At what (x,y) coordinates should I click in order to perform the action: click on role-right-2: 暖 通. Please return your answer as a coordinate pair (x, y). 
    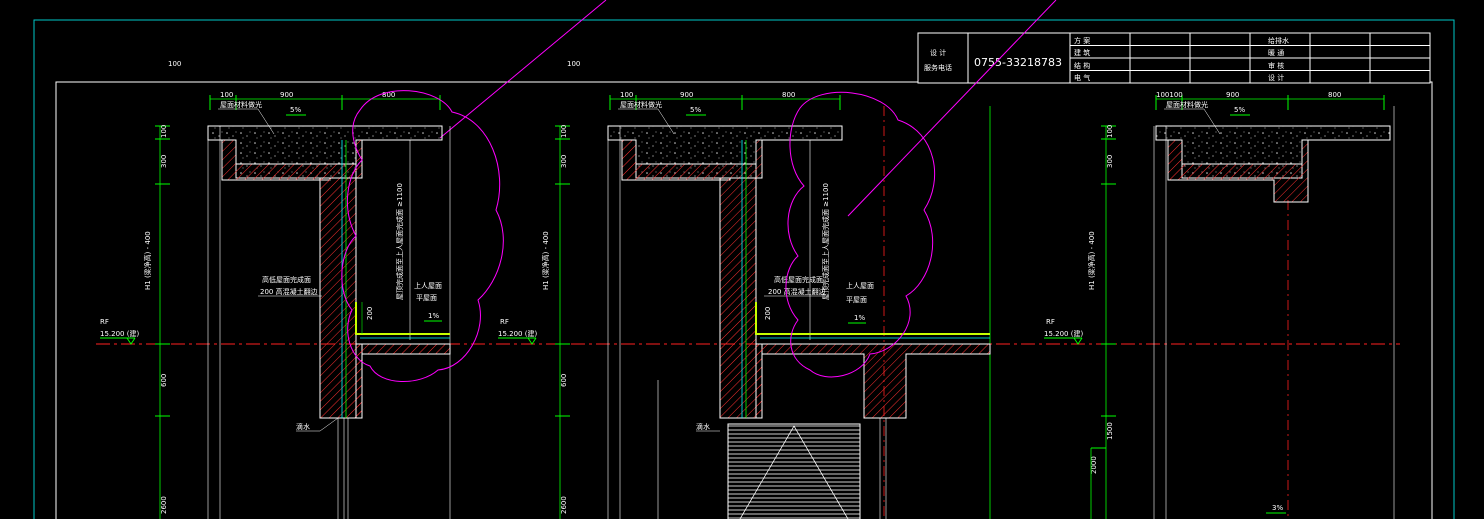
    Looking at the image, I should click on (1276, 52).